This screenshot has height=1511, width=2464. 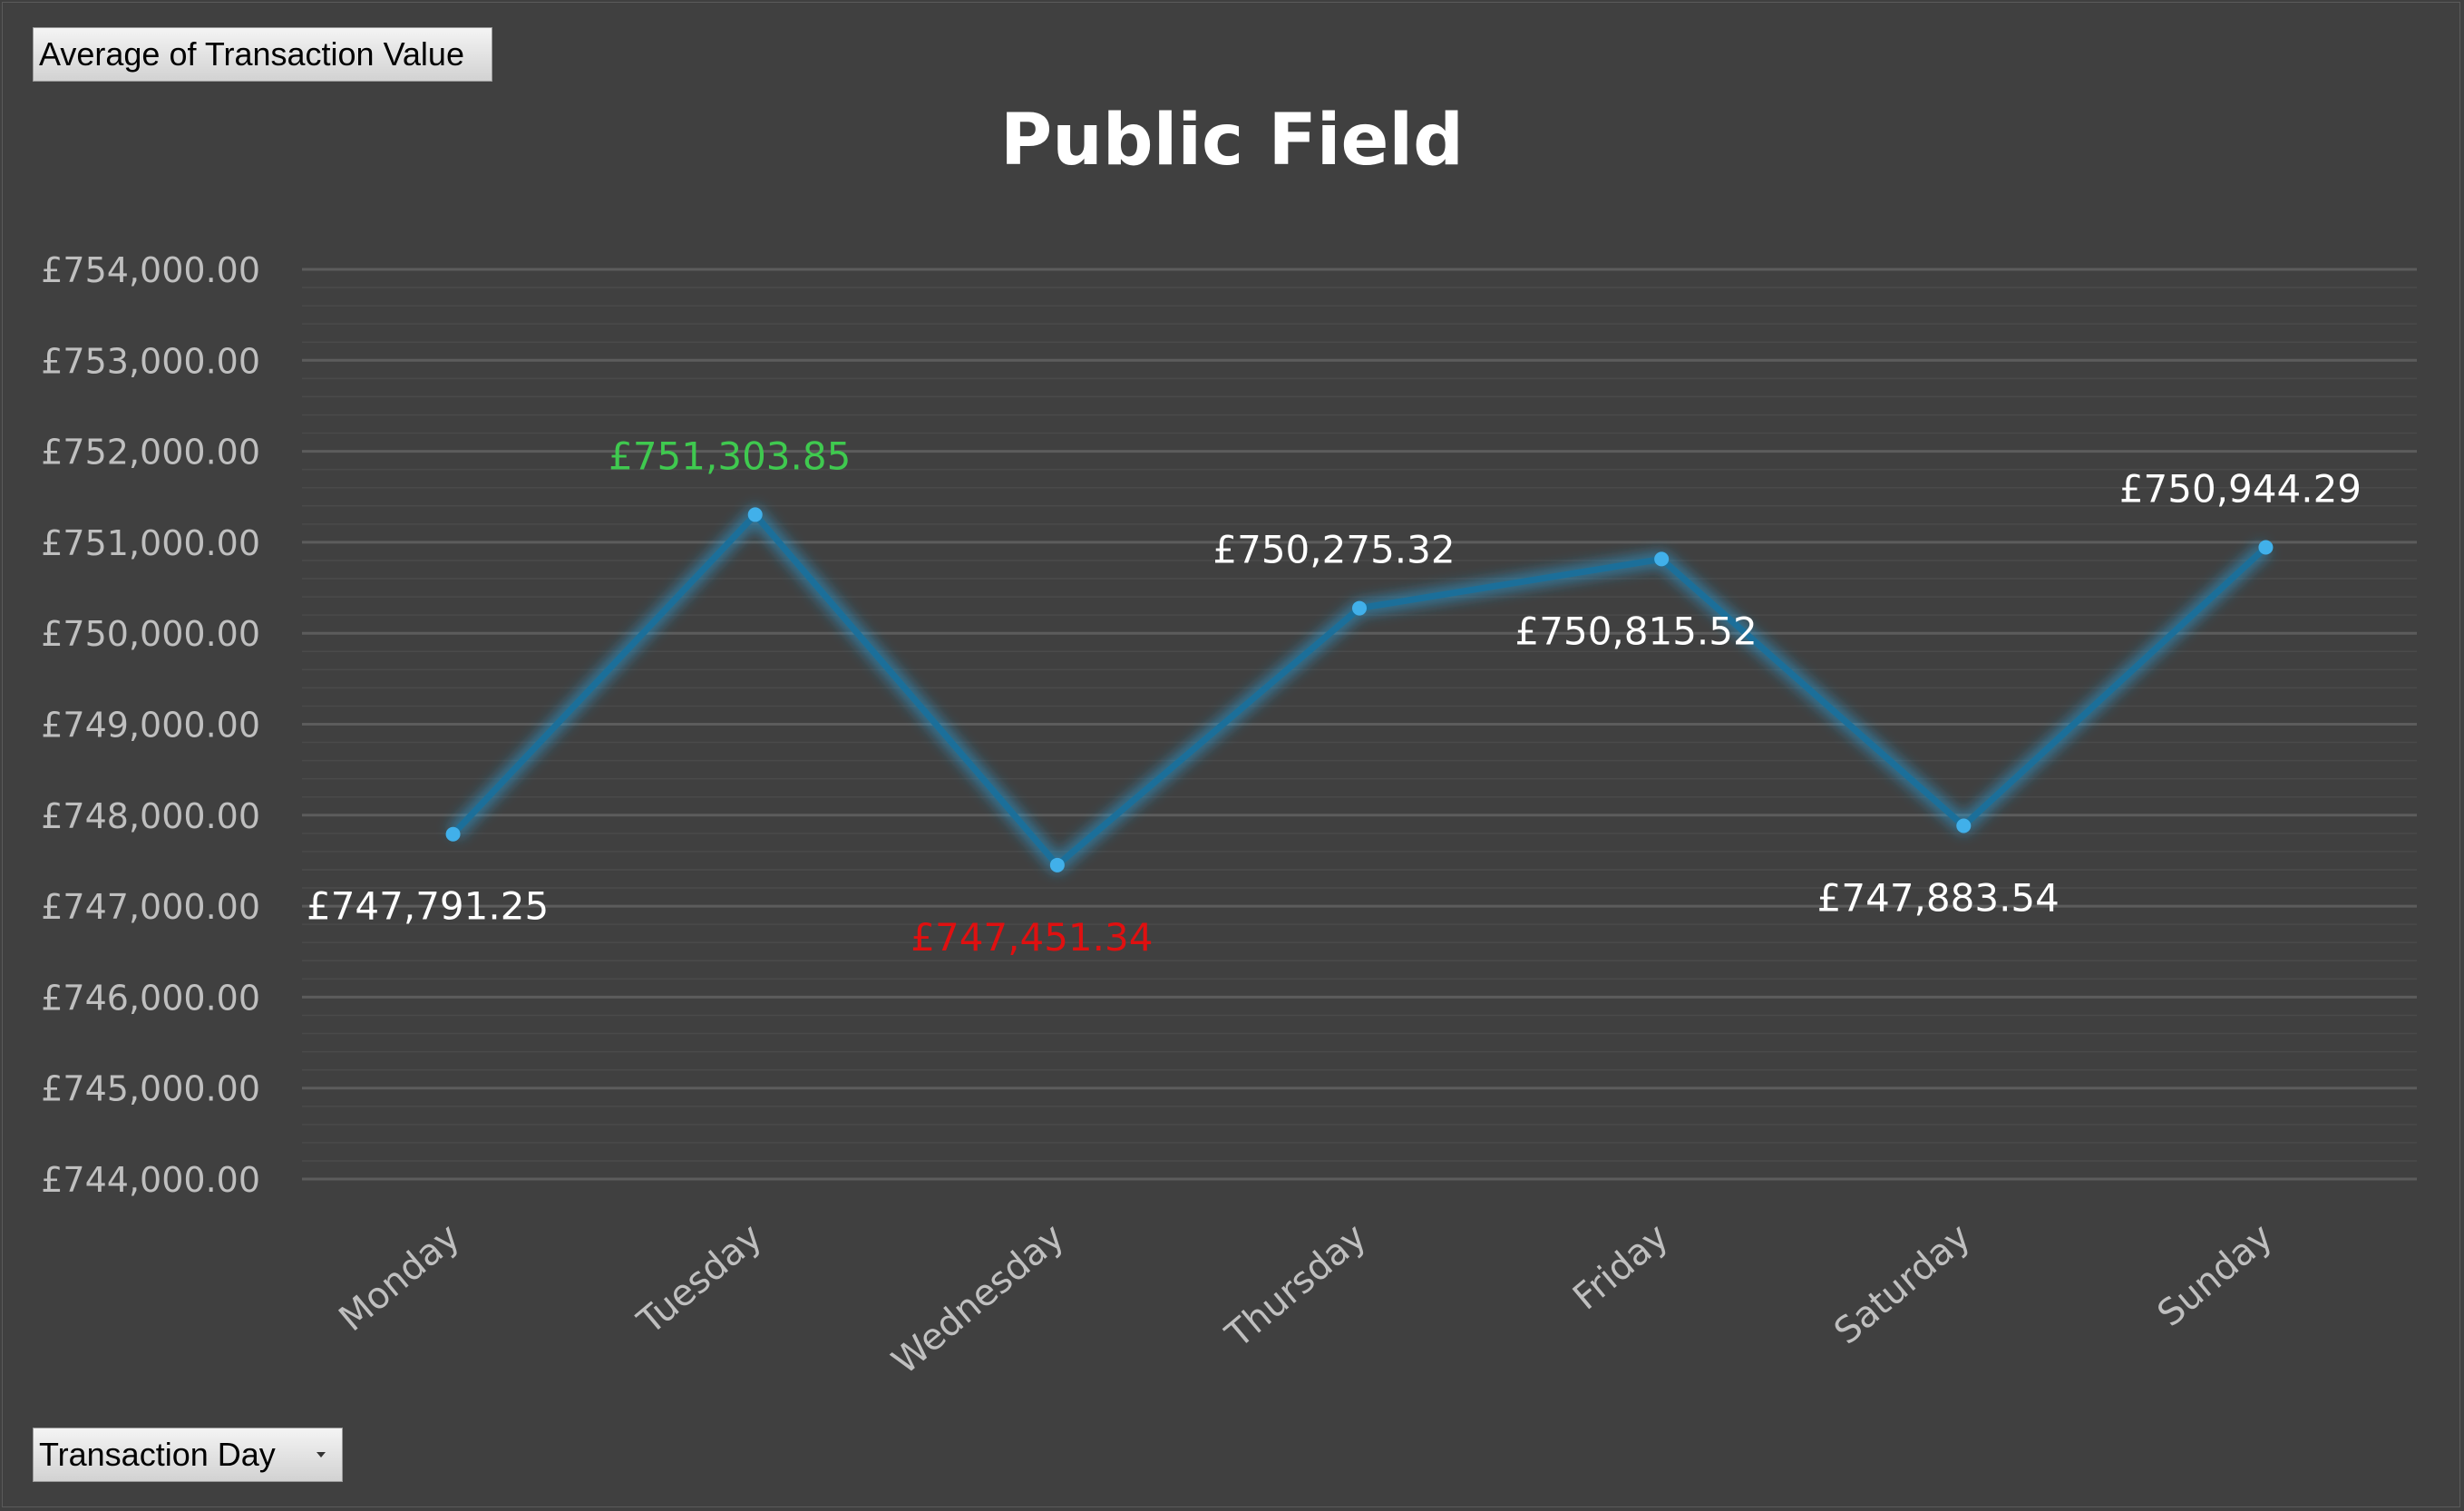 I want to click on y-tick-label: £744,000.00, so click(x=150, y=1180).